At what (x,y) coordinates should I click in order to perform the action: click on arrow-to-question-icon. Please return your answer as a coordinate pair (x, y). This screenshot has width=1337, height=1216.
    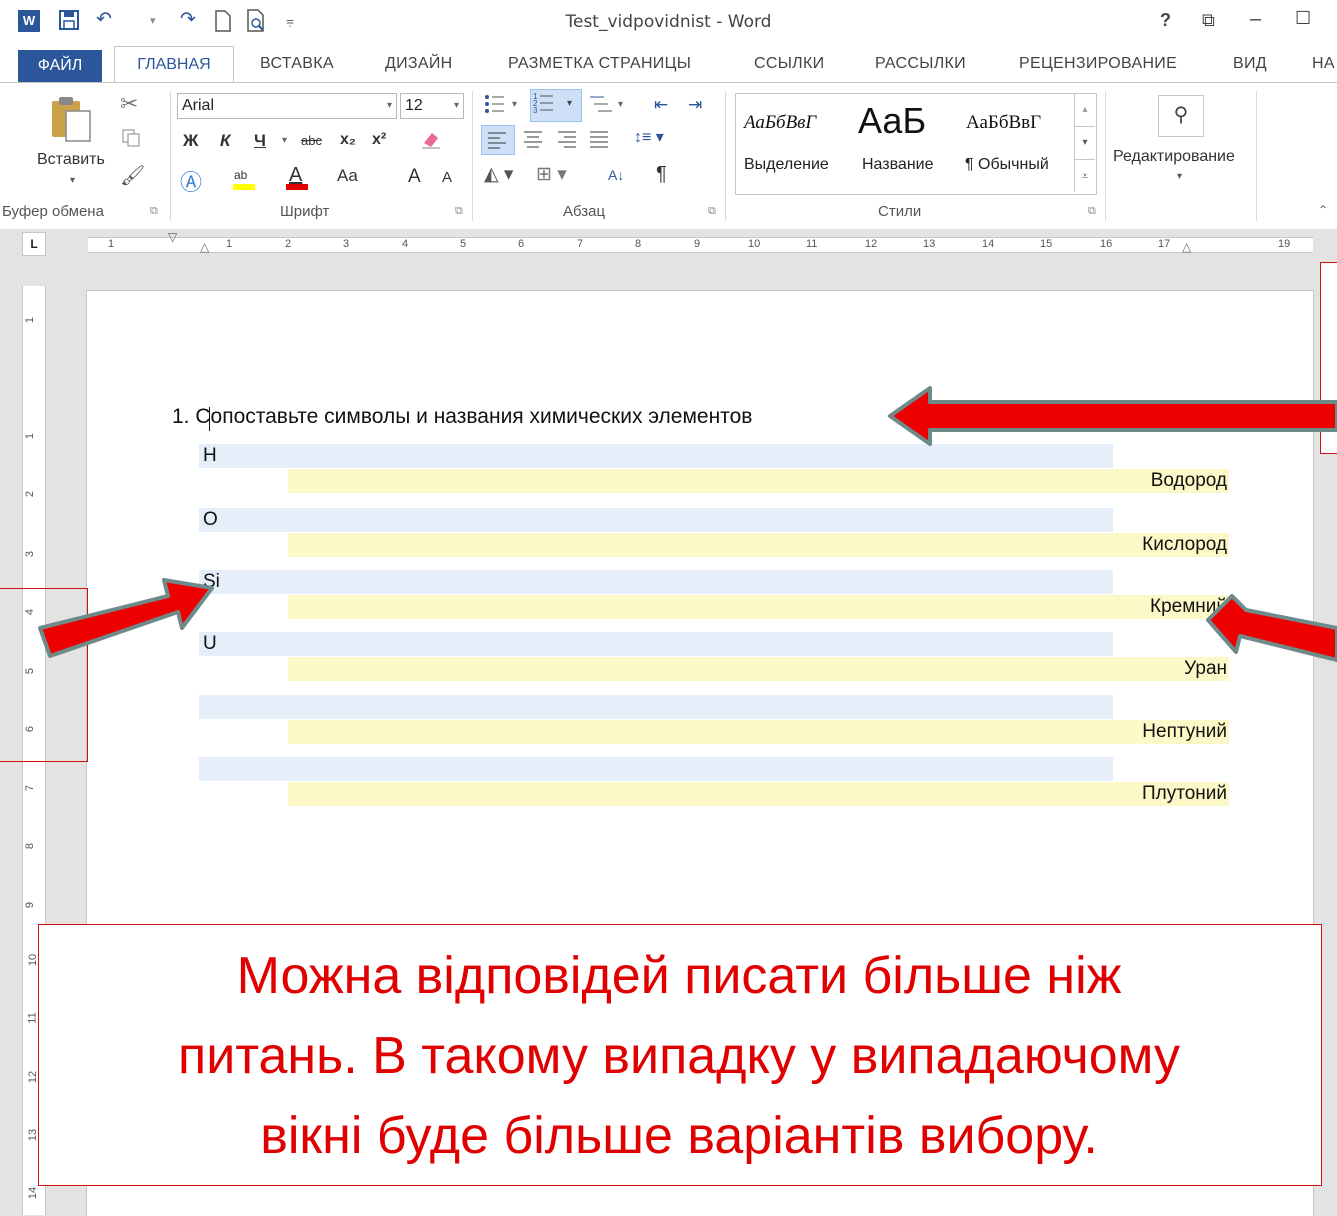
    Looking at the image, I should click on (1112, 416).